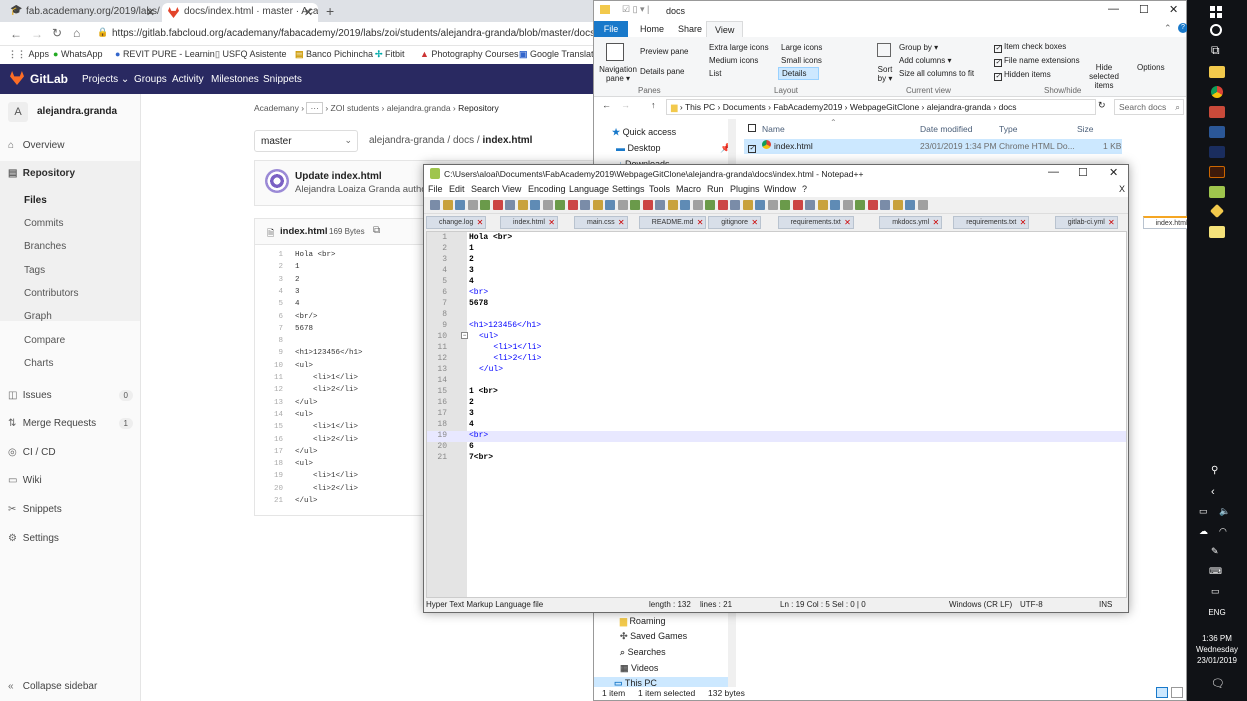 The width and height of the screenshot is (1247, 701). What do you see at coordinates (150, 79) in the screenshot?
I see `nav-groups: Groups` at bounding box center [150, 79].